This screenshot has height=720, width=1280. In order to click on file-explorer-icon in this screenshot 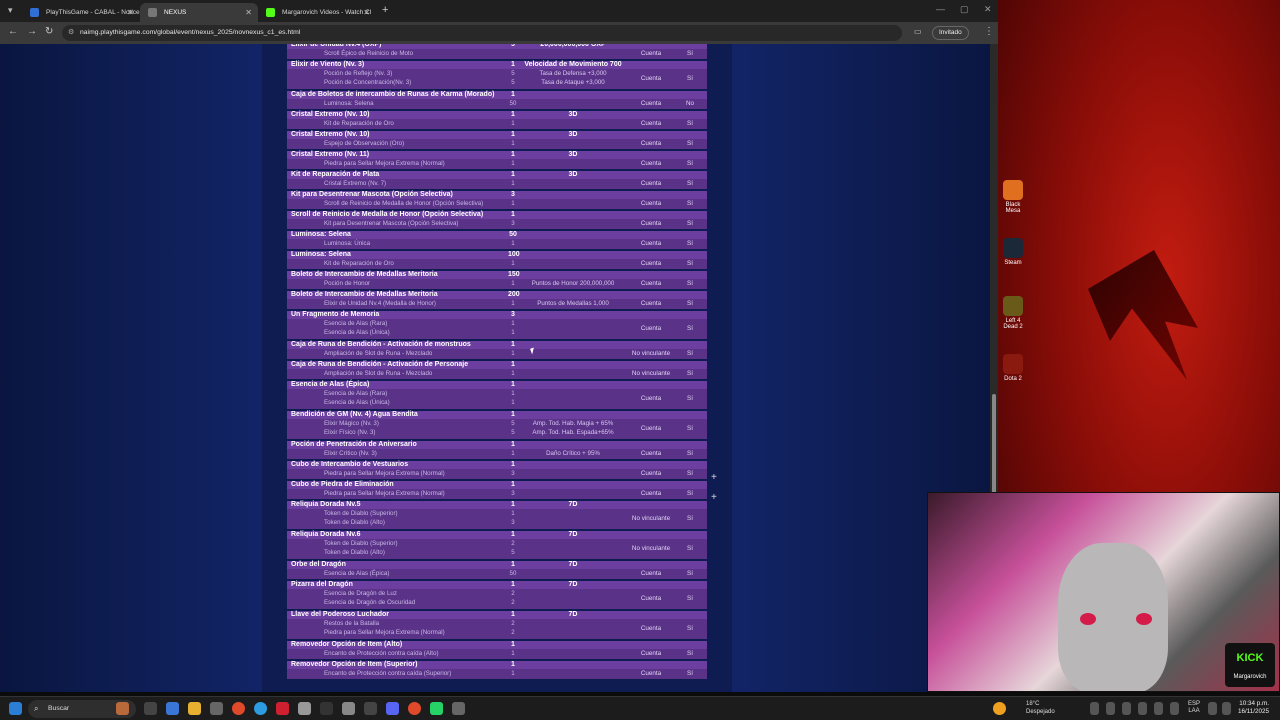, I will do `click(194, 708)`.